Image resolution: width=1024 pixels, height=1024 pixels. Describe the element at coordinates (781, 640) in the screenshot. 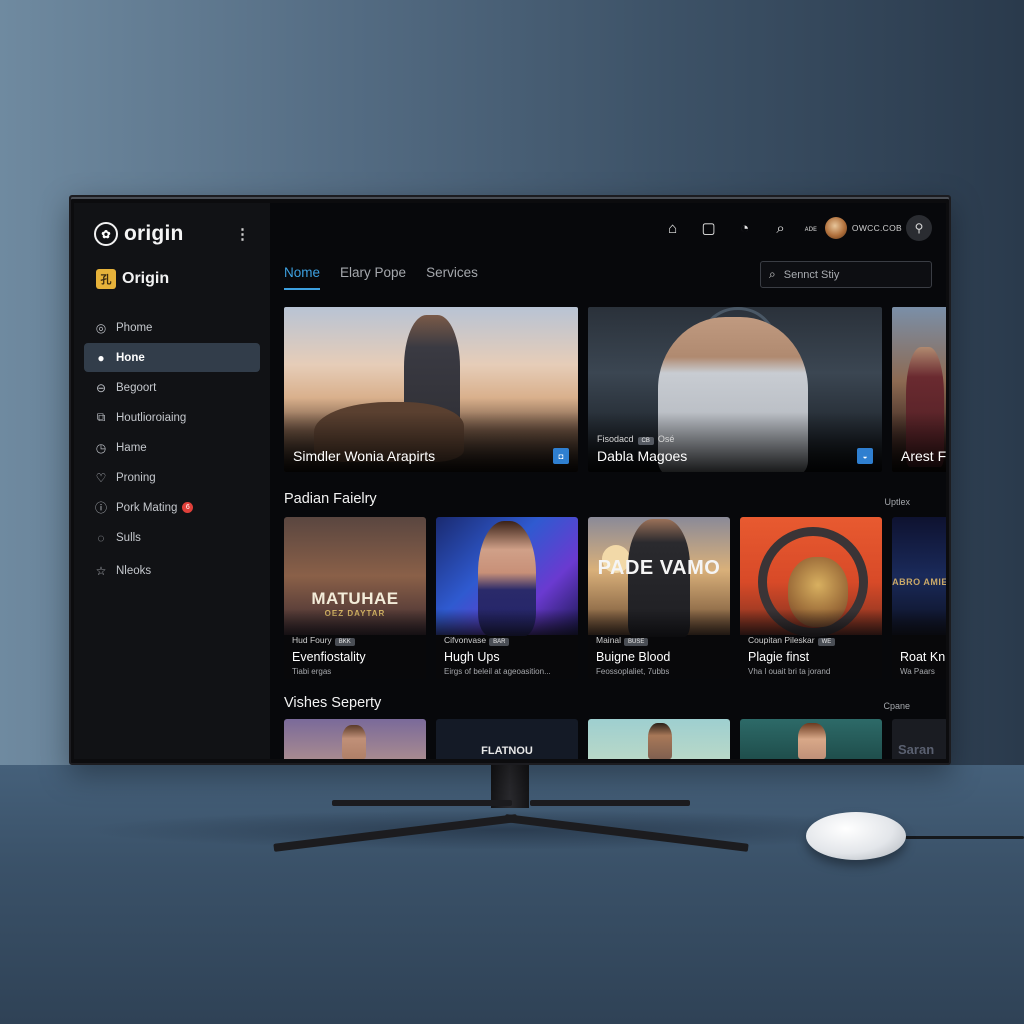

I see `poster-meta-text: Coupitan Pileskar` at that location.